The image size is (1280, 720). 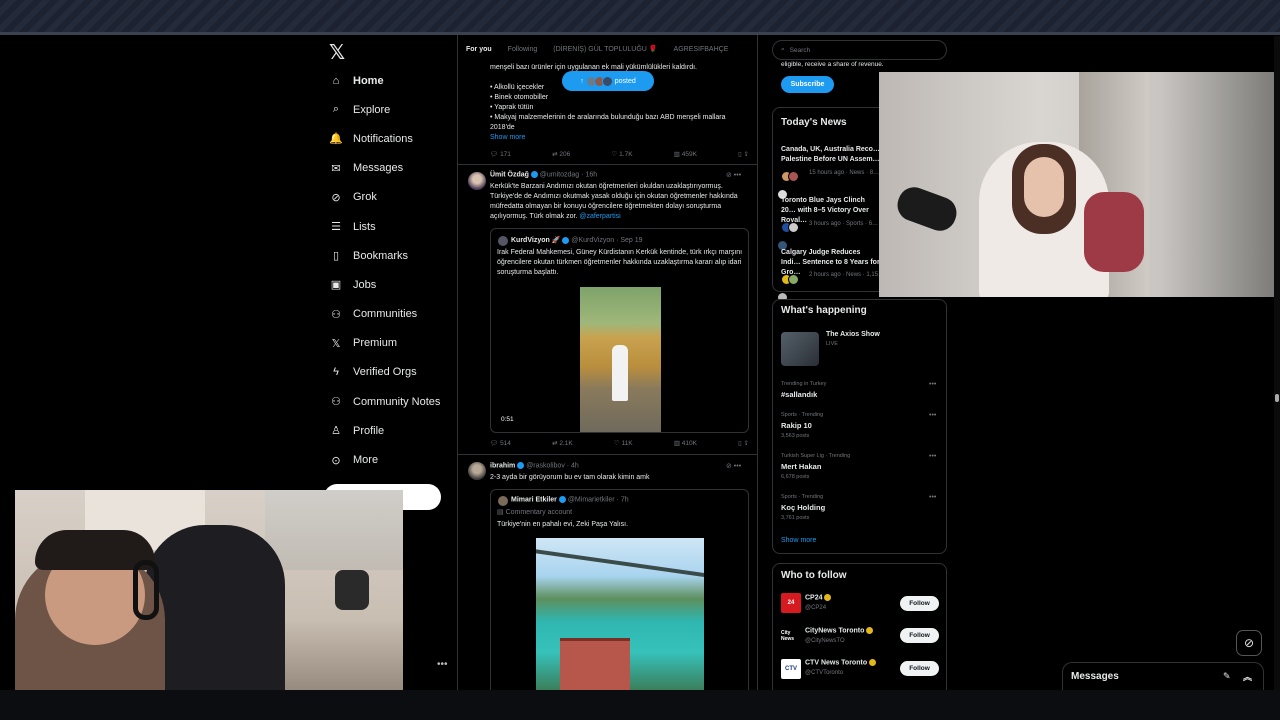 I want to click on trend-context: Turkish Super Lig · Trending, so click(x=816, y=456).